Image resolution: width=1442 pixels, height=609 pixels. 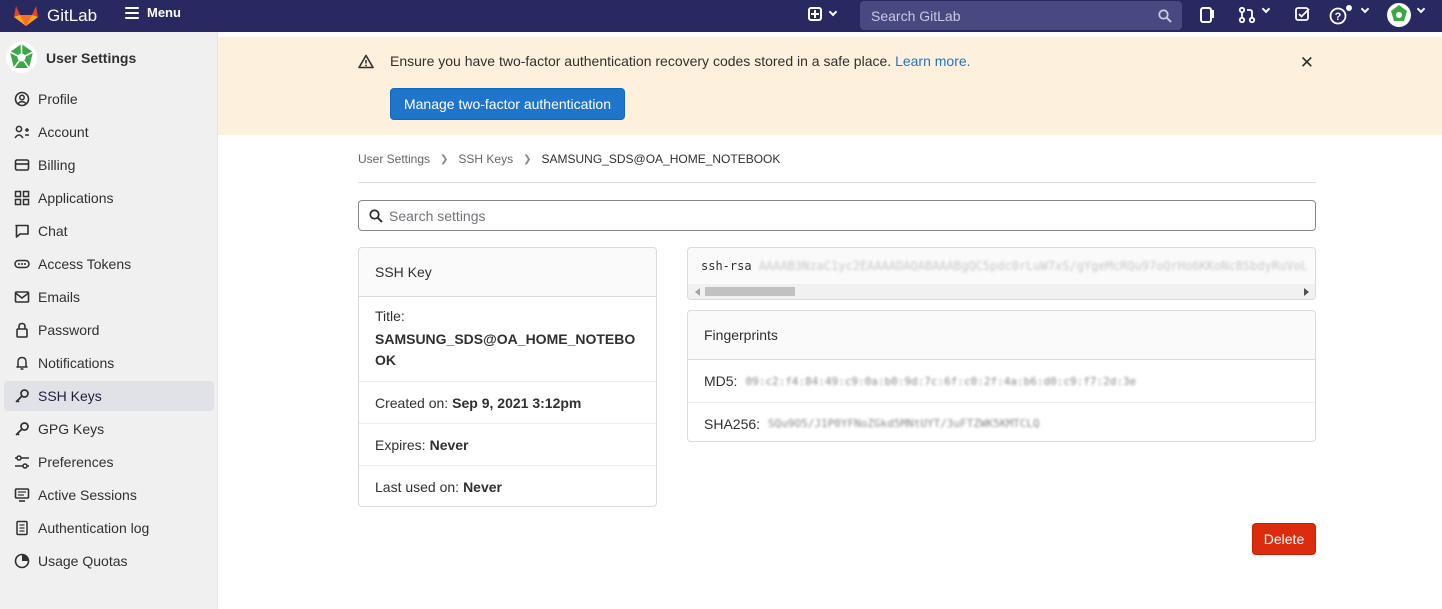 I want to click on expires-label: Expires:, so click(x=400, y=444).